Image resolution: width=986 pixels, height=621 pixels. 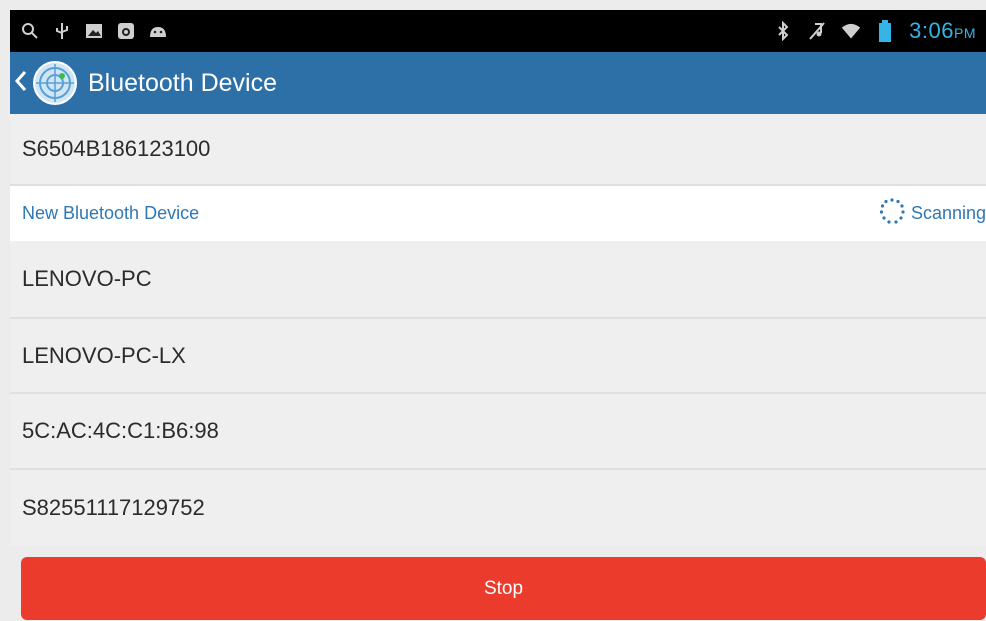 I want to click on search-icon, so click(x=30, y=31).